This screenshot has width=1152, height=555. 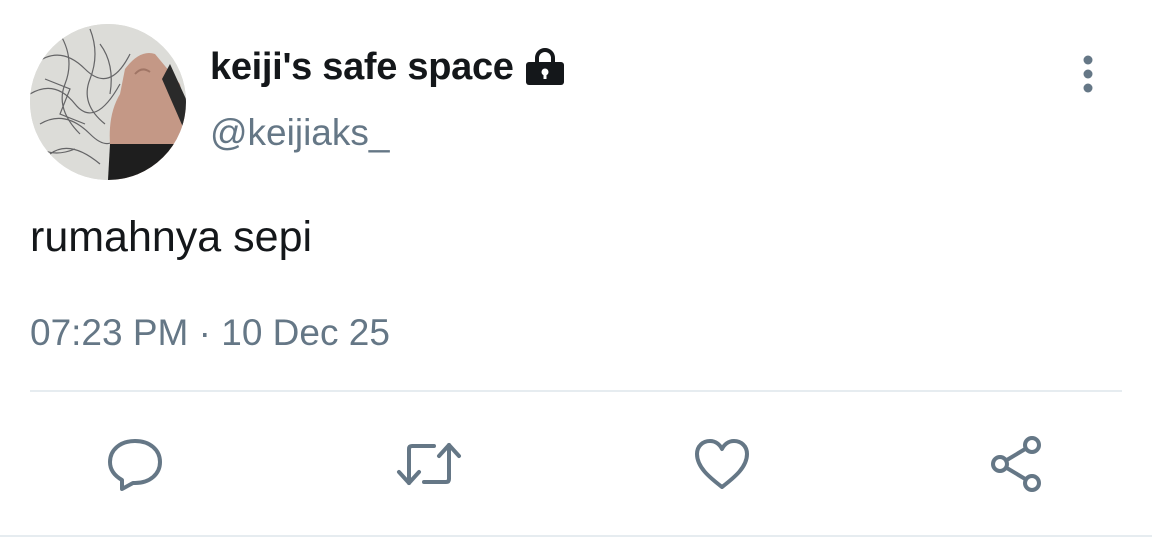 I want to click on tweet-timestamp: 07:23 PM · 10 Dec 25, so click(x=210, y=332).